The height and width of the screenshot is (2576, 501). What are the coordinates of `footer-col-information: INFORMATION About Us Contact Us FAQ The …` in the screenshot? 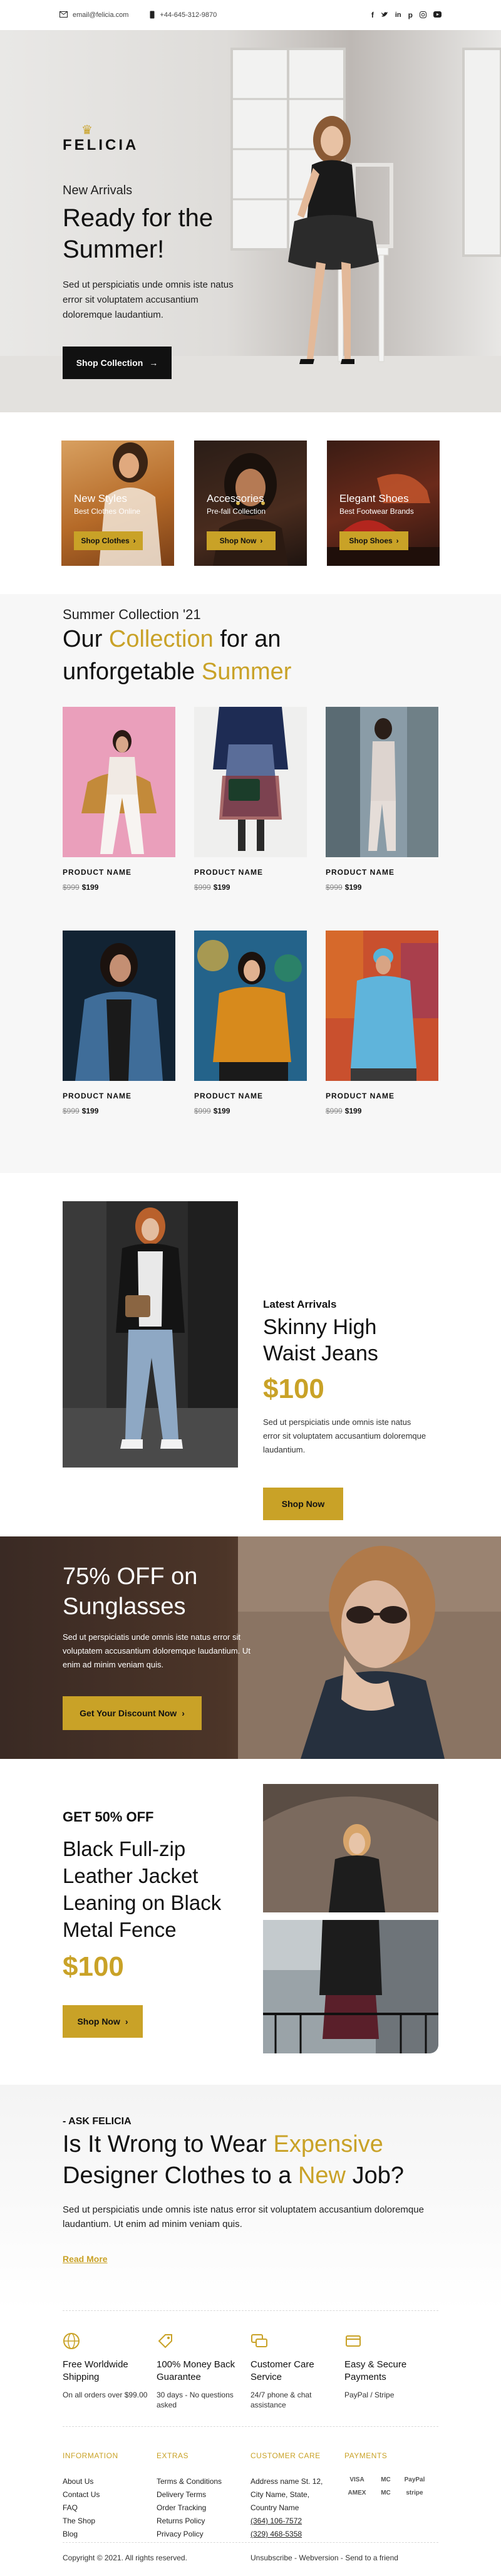 It's located at (90, 2496).